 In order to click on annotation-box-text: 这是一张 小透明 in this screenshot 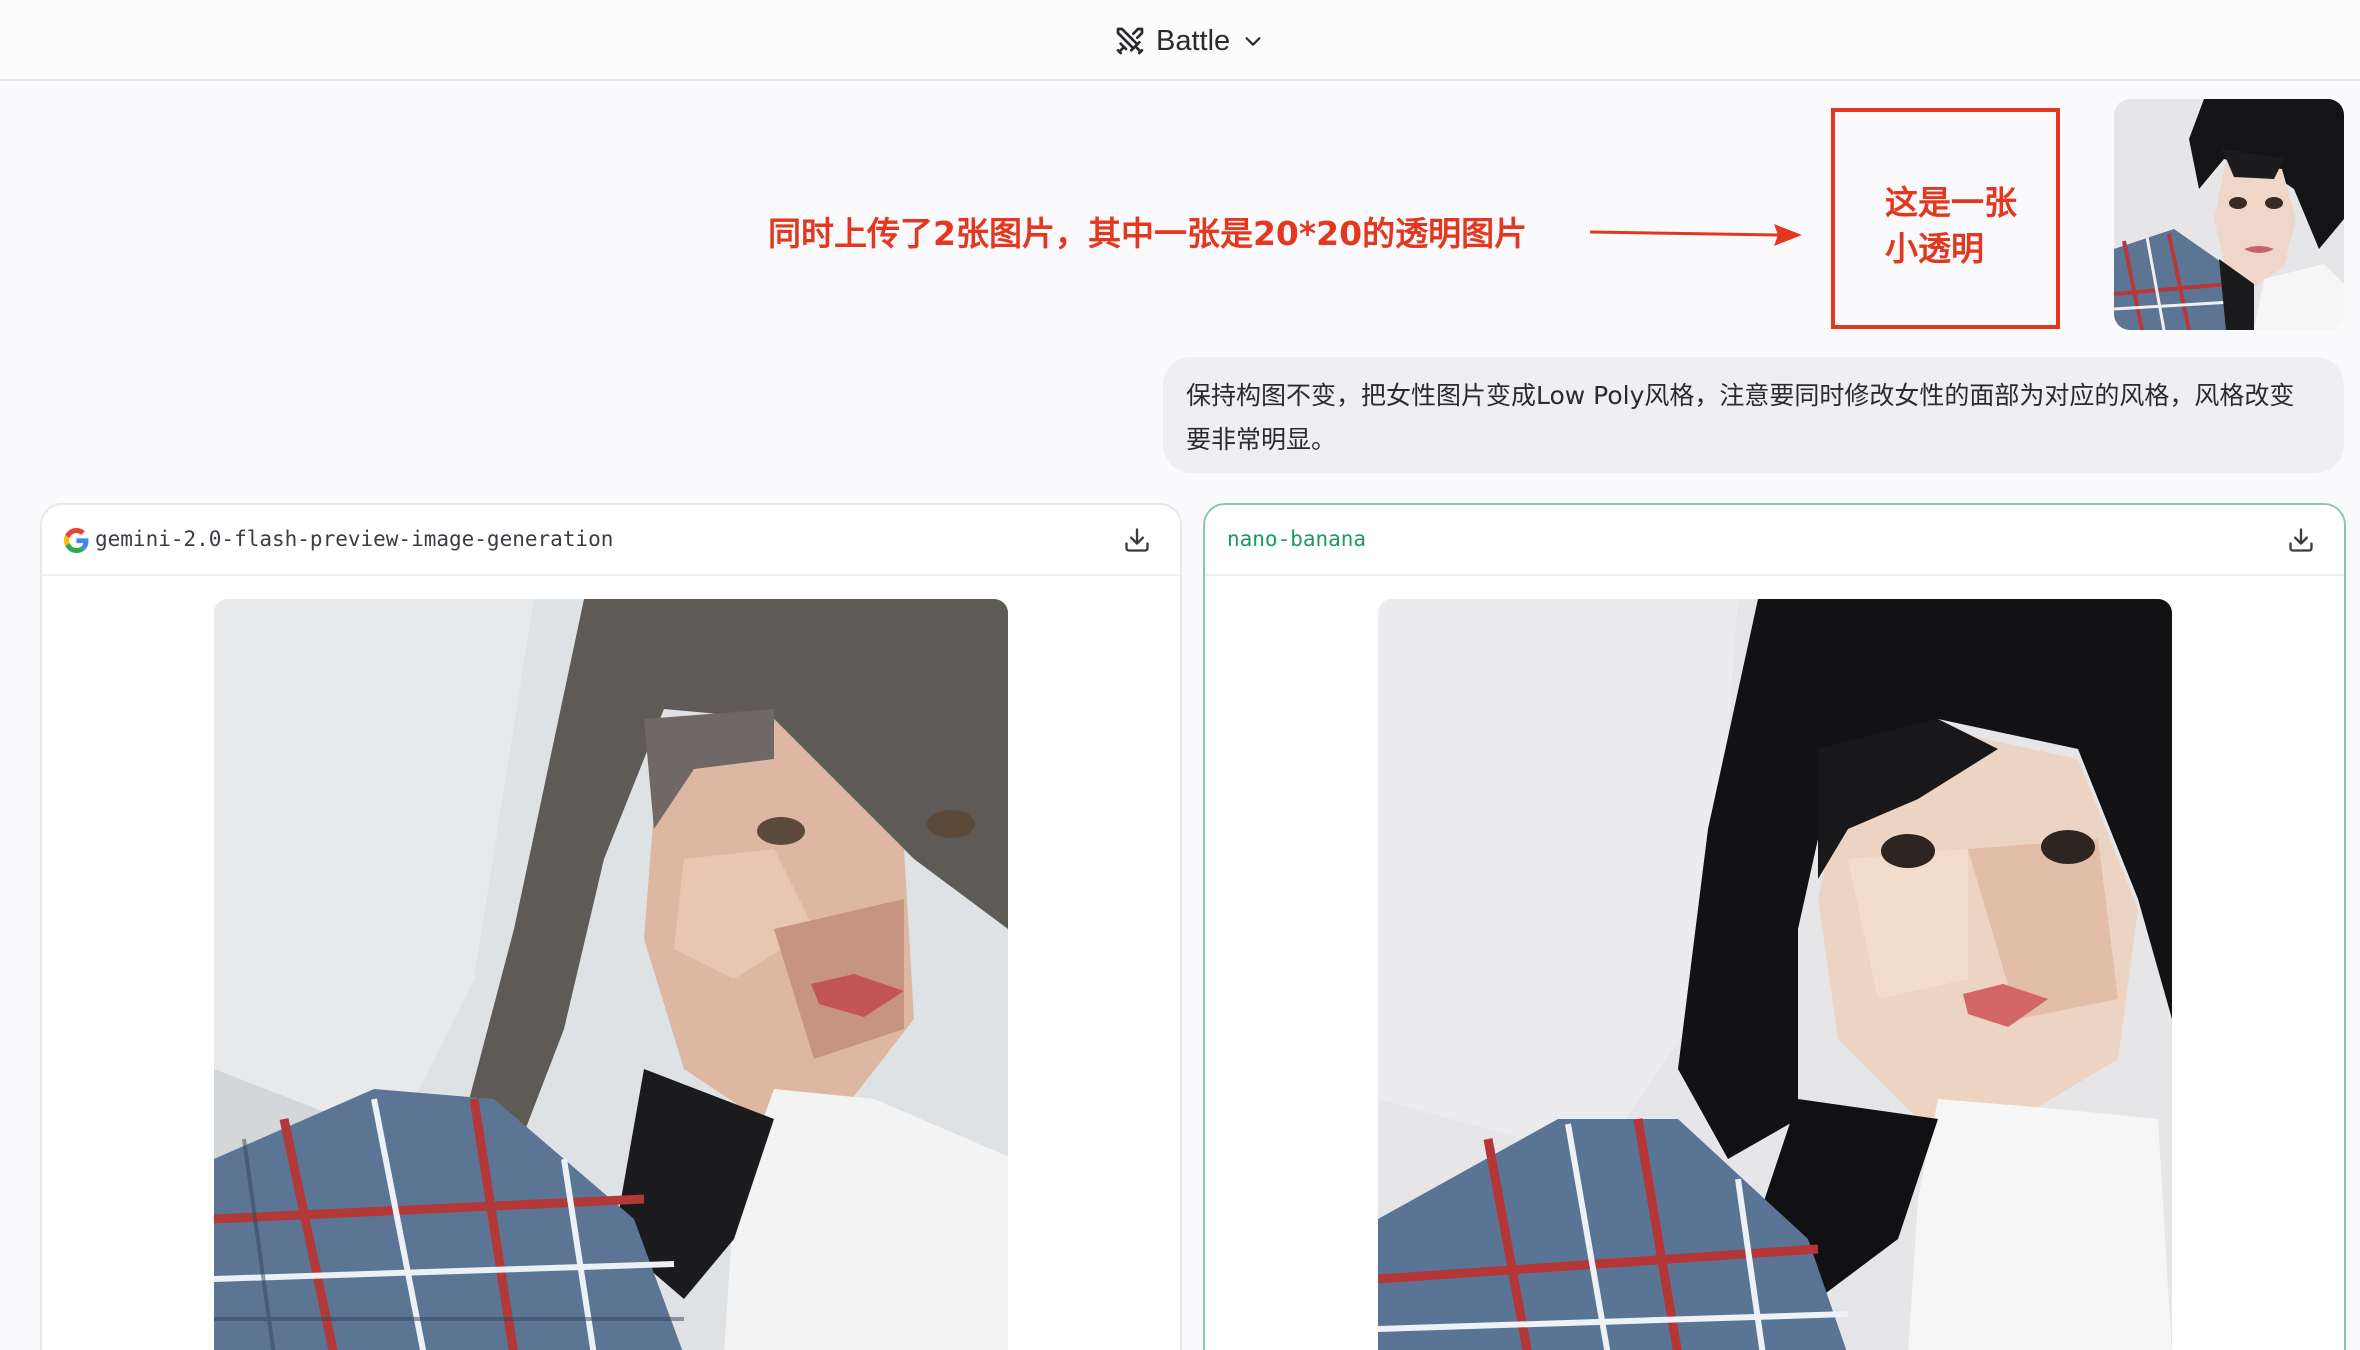, I will do `click(1965, 226)`.